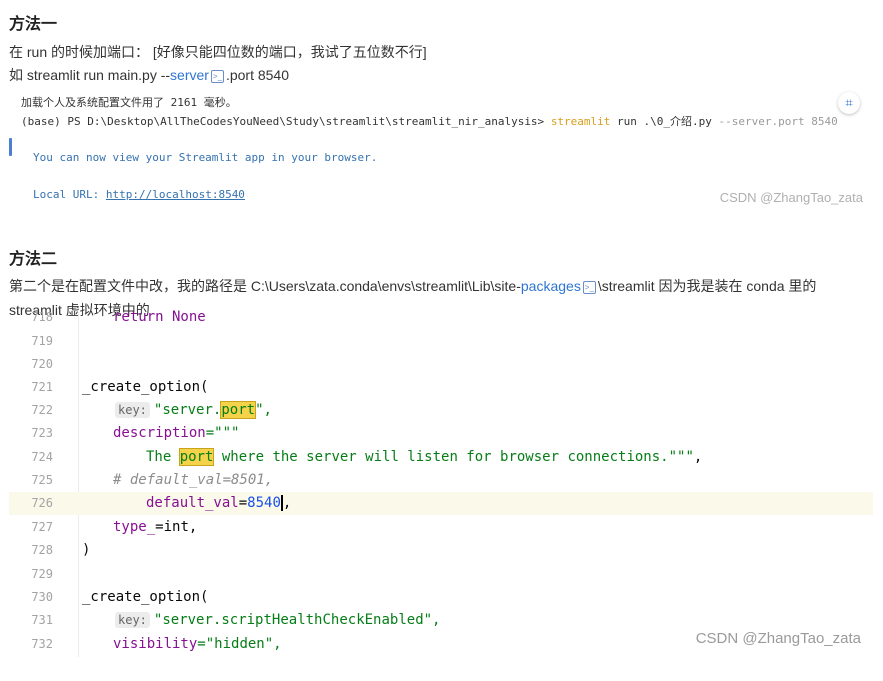 The height and width of the screenshot is (681, 883). I want to click on terminal-marker, so click(10, 147).